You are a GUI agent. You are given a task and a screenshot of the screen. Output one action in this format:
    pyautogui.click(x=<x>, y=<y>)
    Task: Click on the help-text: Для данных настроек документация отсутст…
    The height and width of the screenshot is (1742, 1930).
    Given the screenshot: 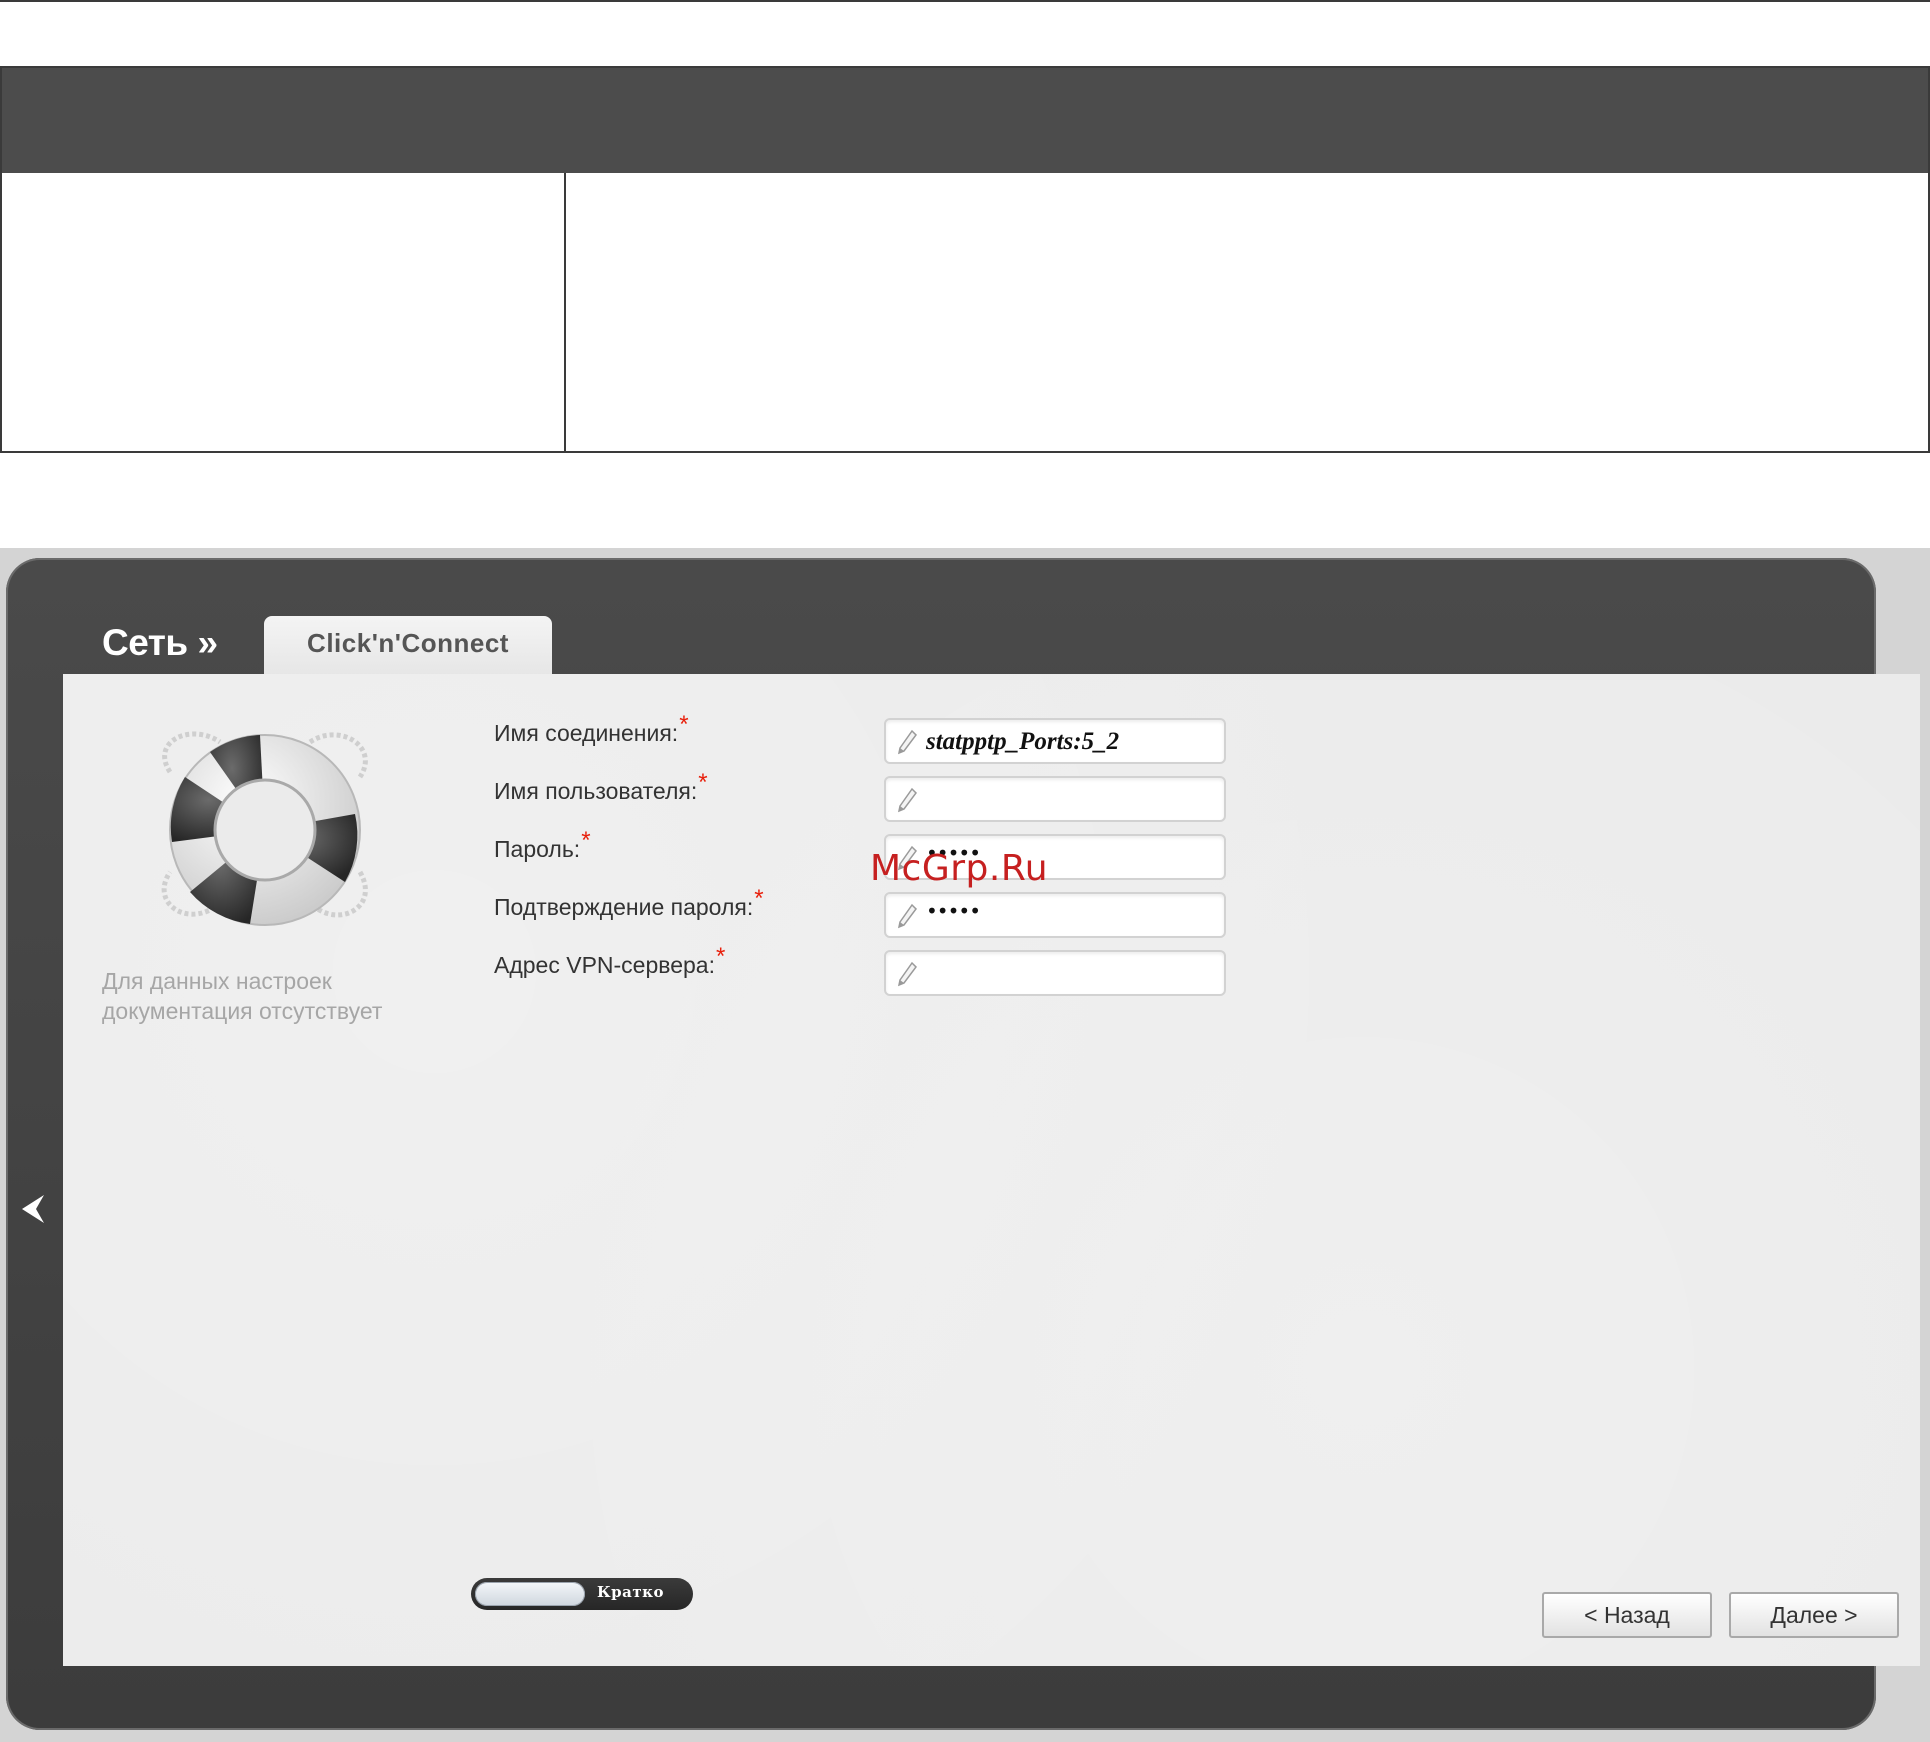 What is the action you would take?
    pyautogui.click(x=242, y=996)
    